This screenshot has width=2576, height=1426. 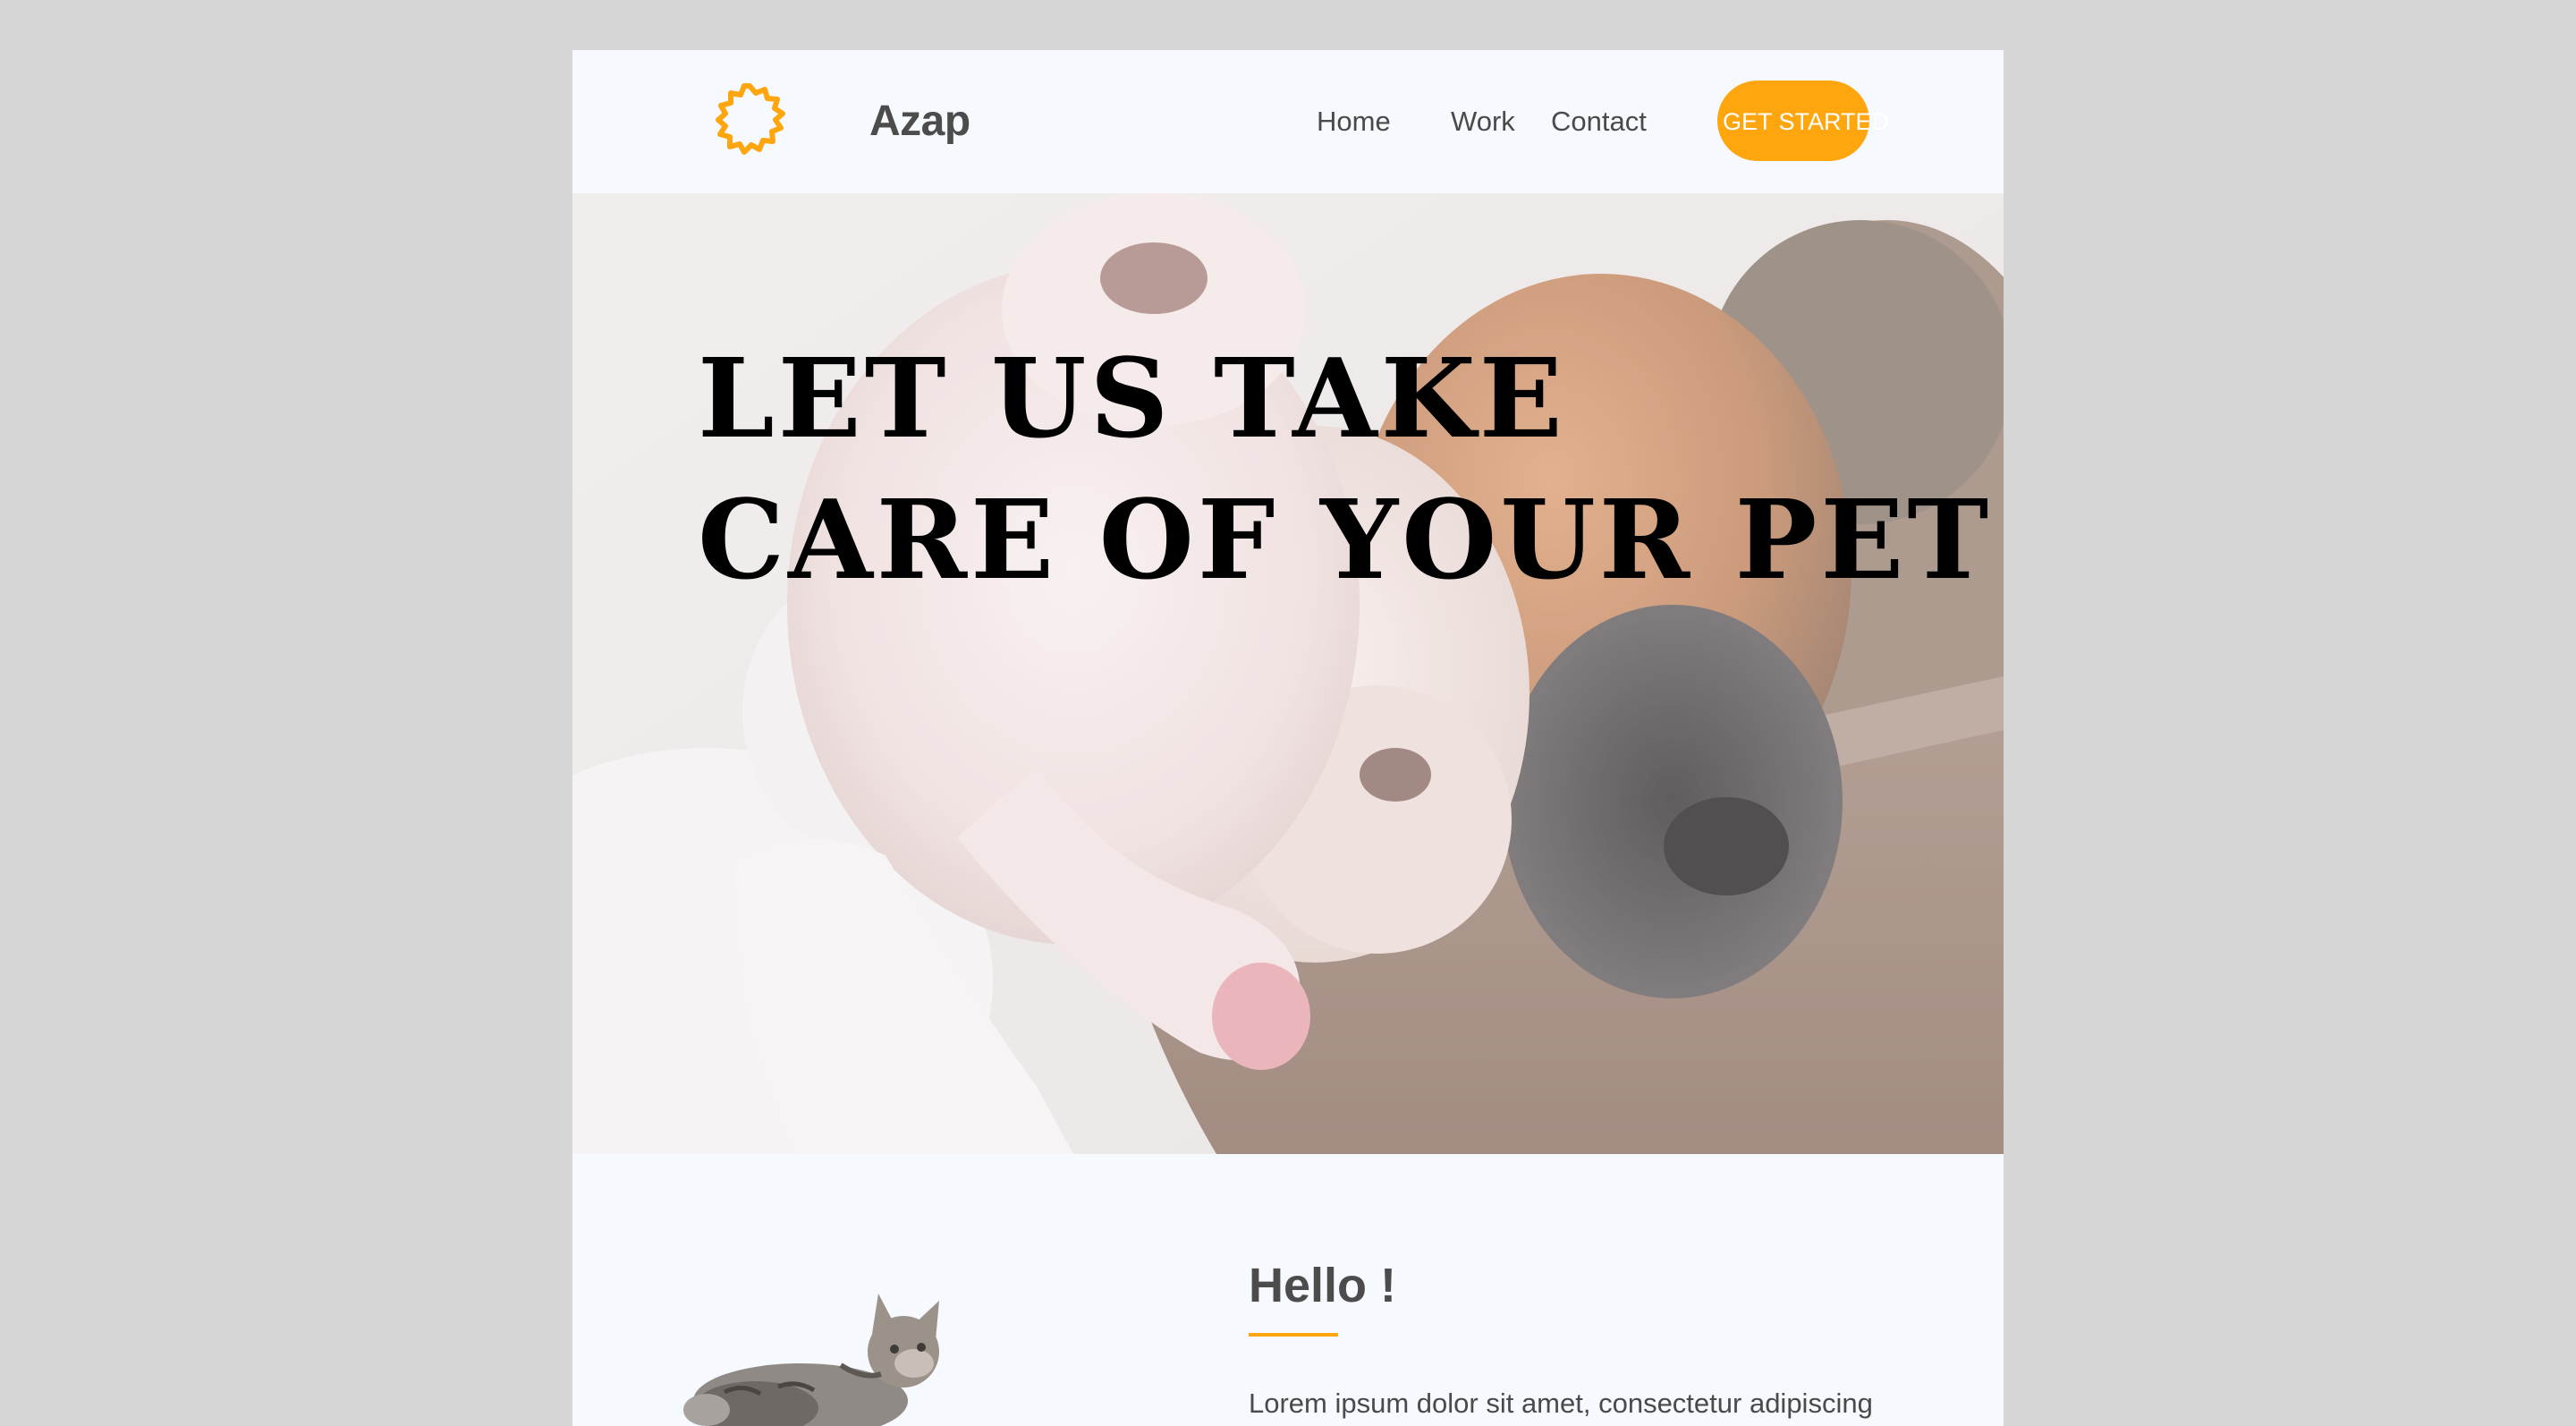 I want to click on nav-work-link: Work, so click(x=1483, y=122).